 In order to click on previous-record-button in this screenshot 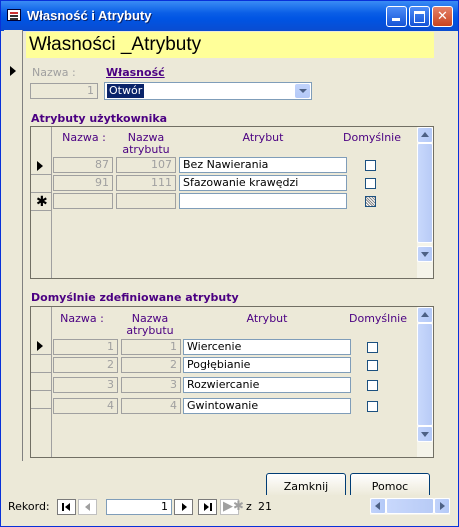, I will do `click(87, 507)`.